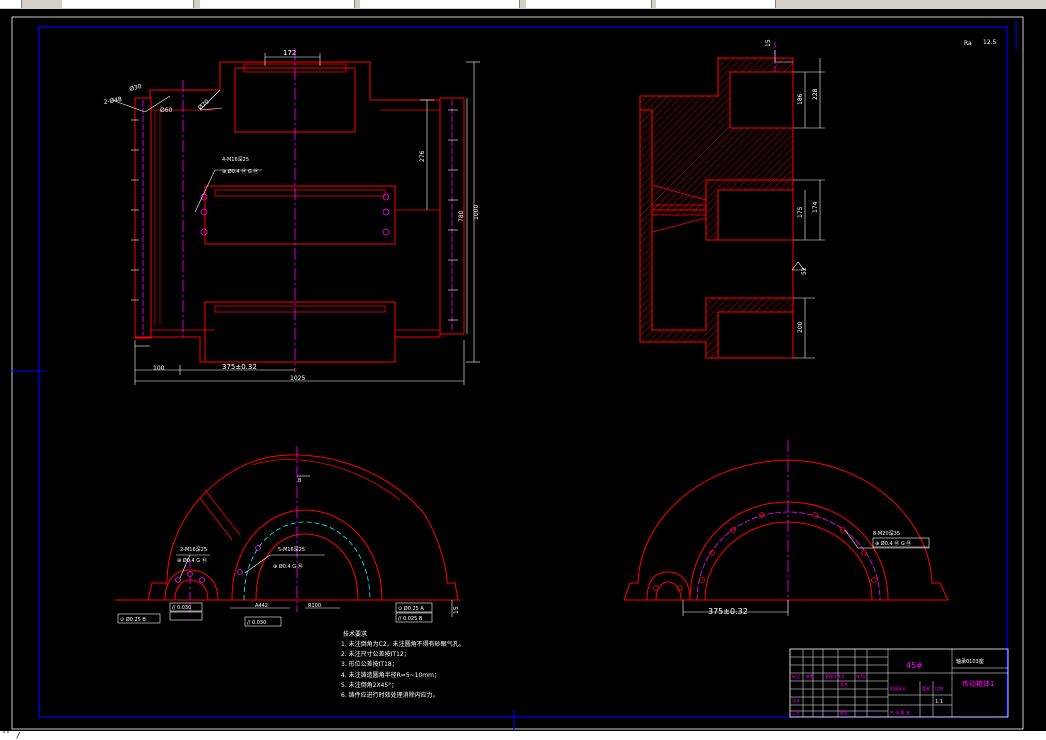  I want to click on callout-top-view-tolerance: ⊕ Ø0.4 Ⓜ G Ⓜ, so click(240, 171).